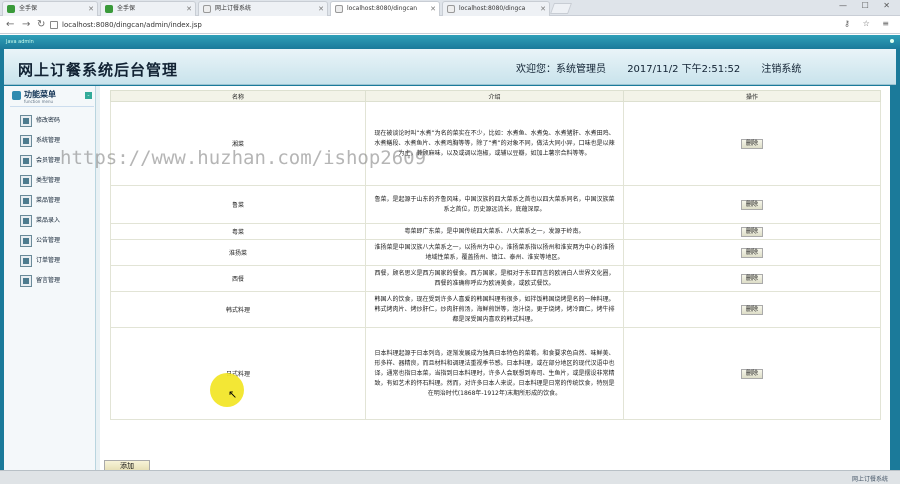  I want to click on window-controls: — ☐ ✕, so click(867, 5).